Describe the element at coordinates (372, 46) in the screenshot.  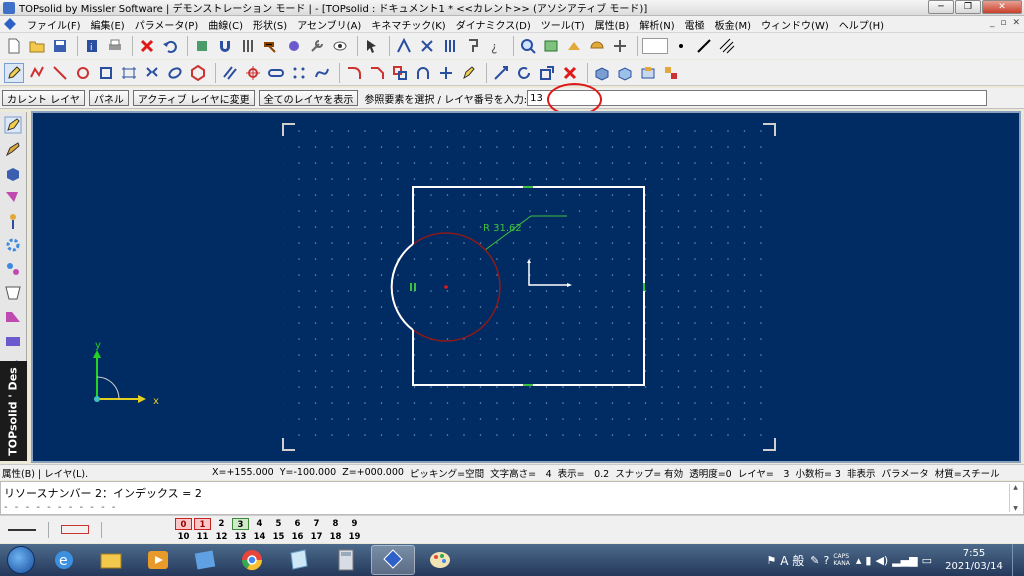
I see `pointer-tool-icon` at that location.